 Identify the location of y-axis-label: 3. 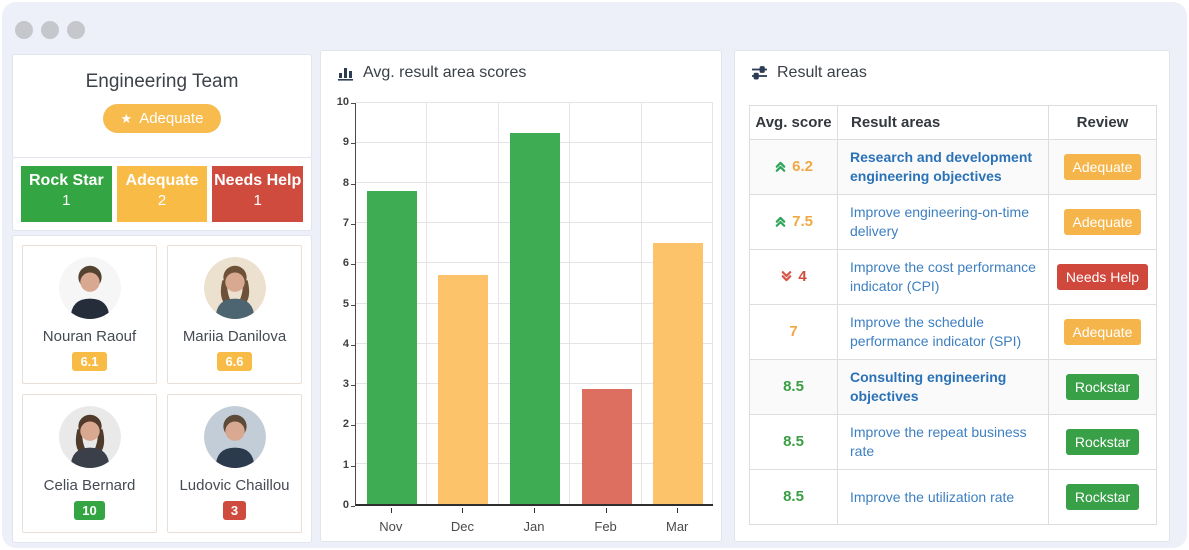
(345, 384).